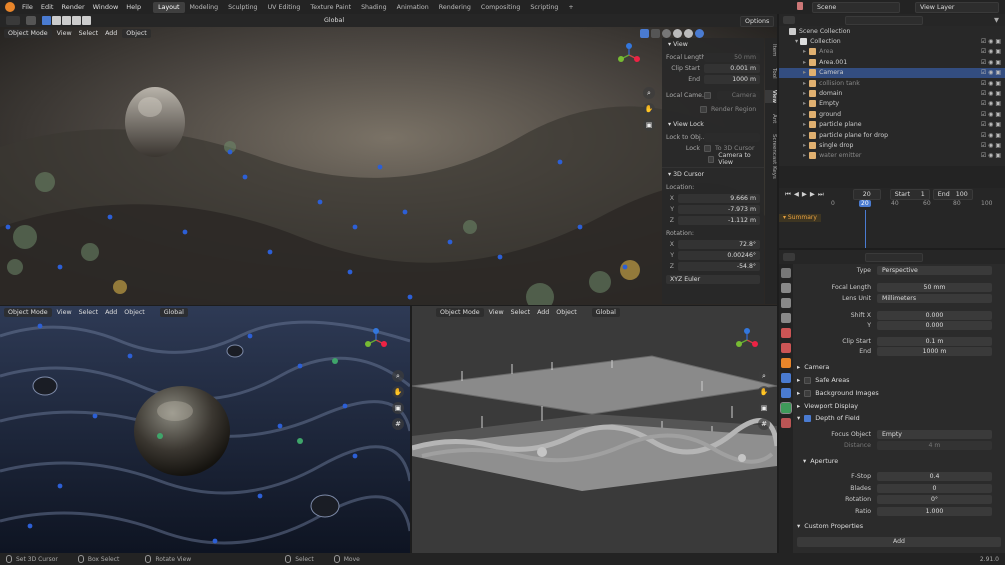 The image size is (1005, 565). What do you see at coordinates (133, 7) in the screenshot?
I see `menu-help: Help` at bounding box center [133, 7].